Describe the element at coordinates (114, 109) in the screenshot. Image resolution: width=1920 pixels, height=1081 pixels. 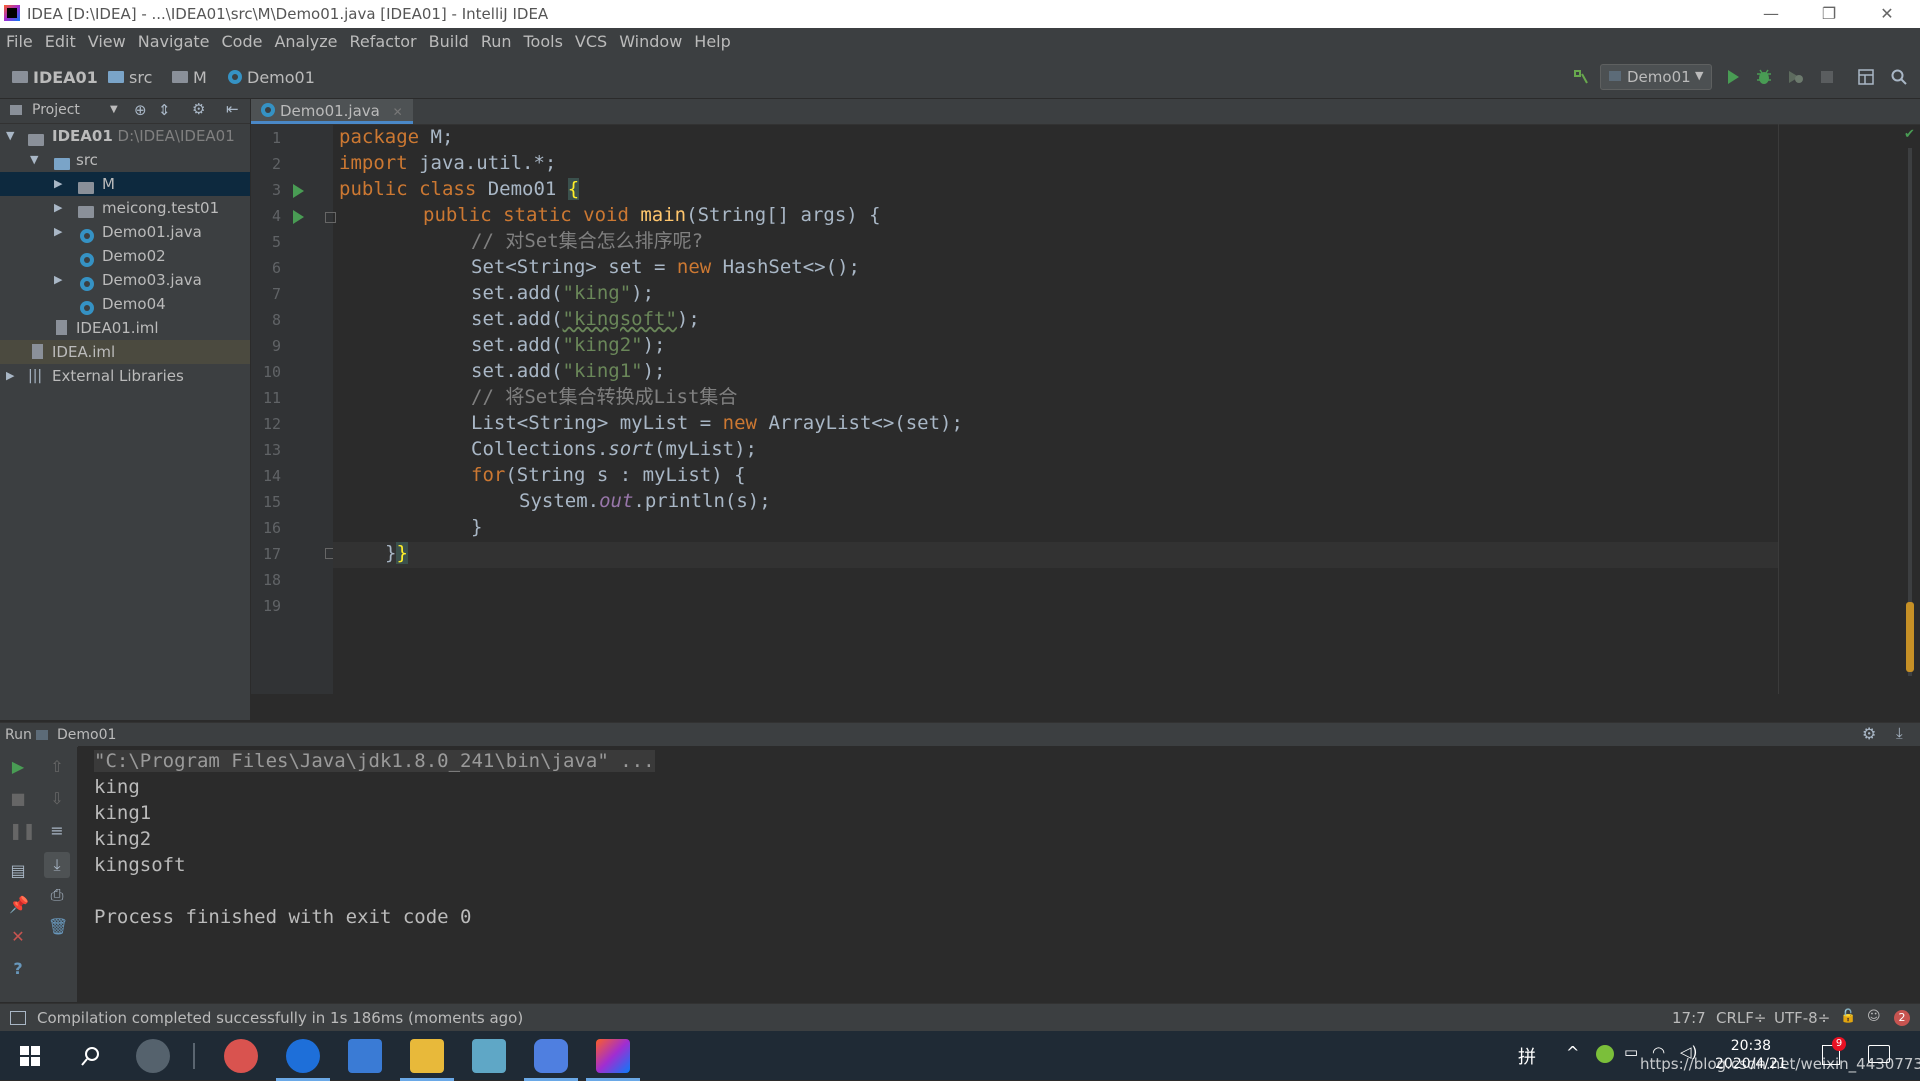
I see `chevron-down-icon: ▼` at that location.